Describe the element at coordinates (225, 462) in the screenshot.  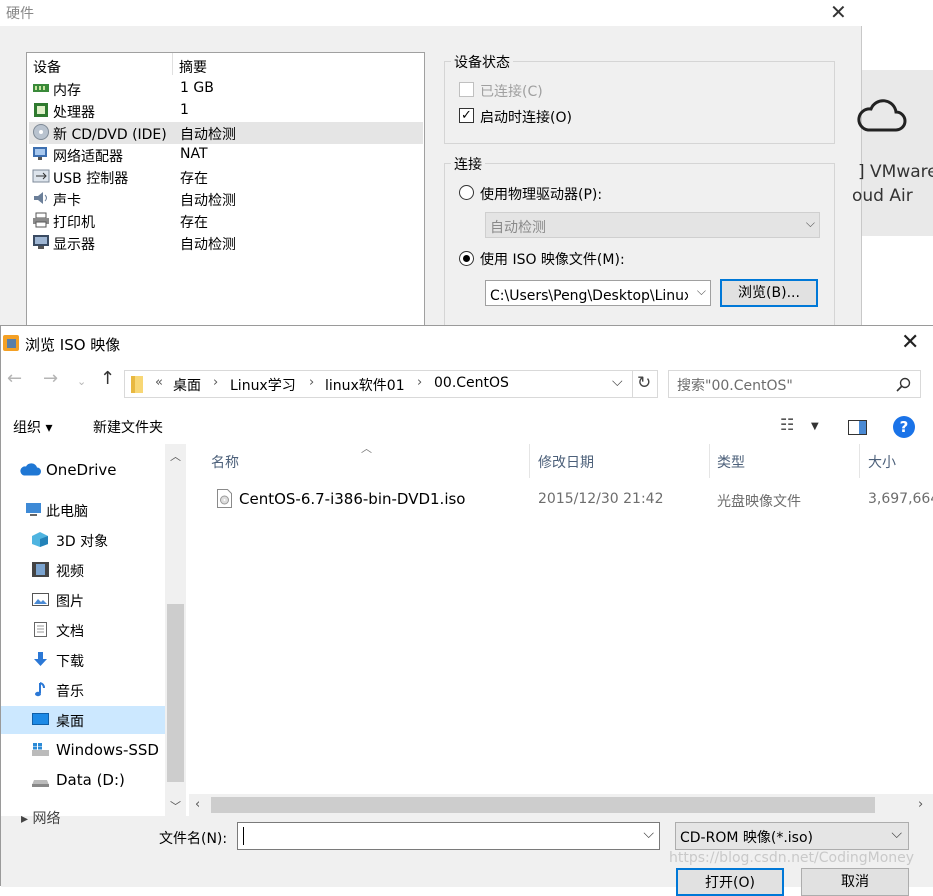
I see `column-header-name: 名称` at that location.